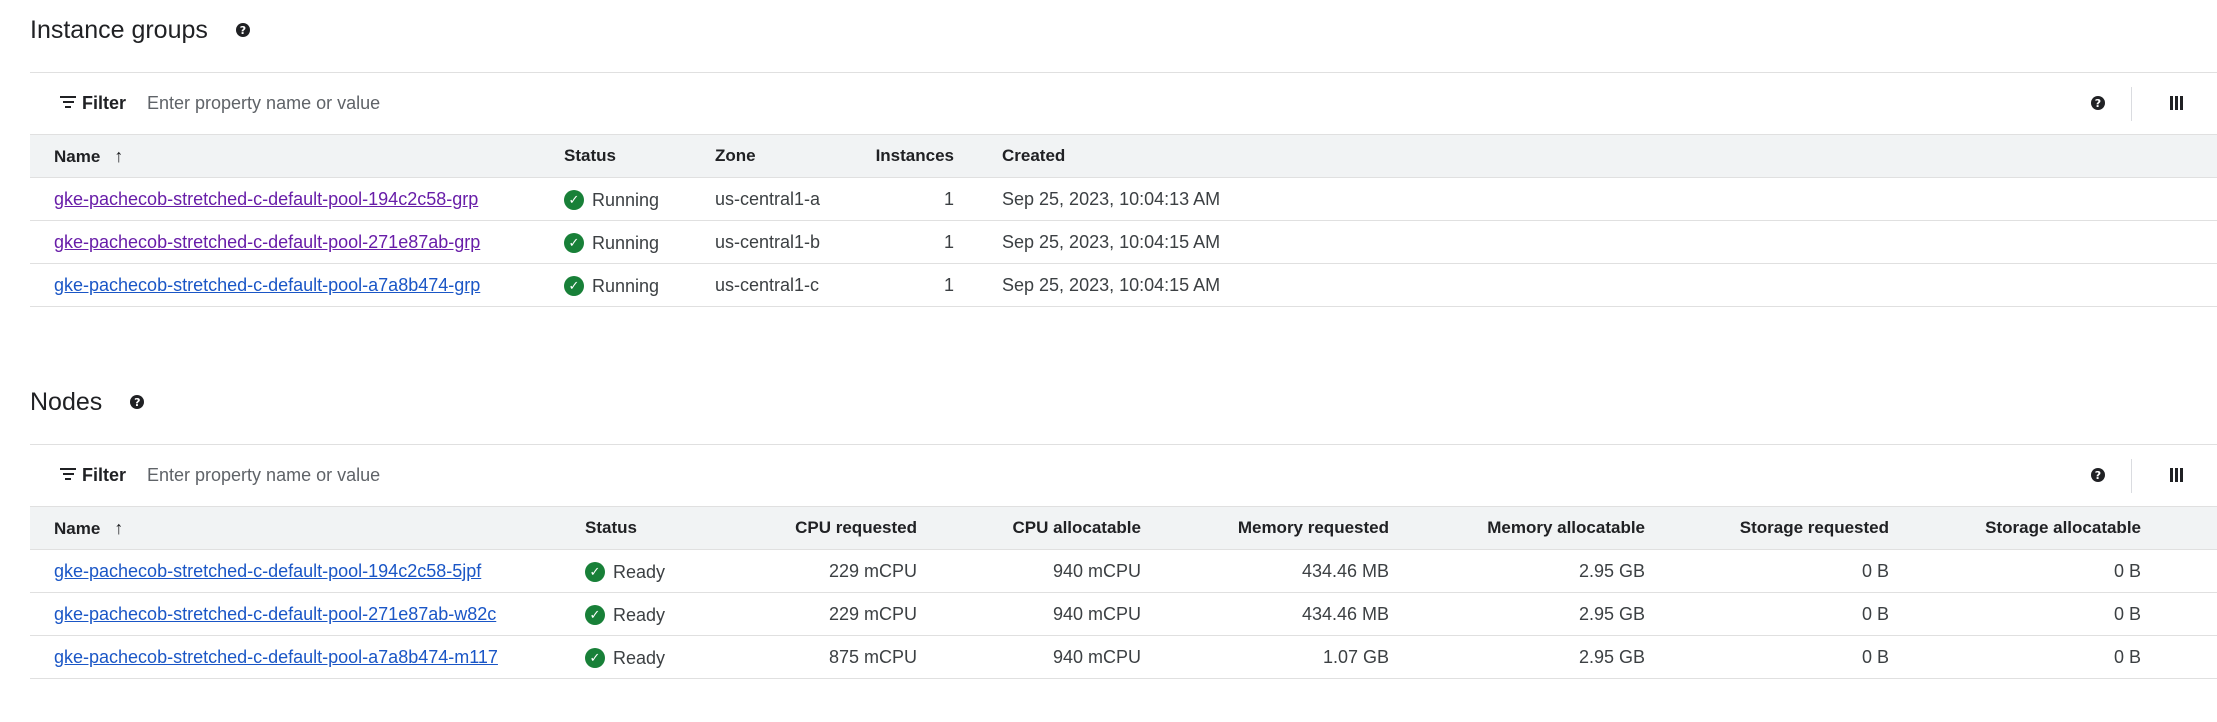  What do you see at coordinates (1767, 528) in the screenshot?
I see `column-header-storage-requested: Storage requested` at bounding box center [1767, 528].